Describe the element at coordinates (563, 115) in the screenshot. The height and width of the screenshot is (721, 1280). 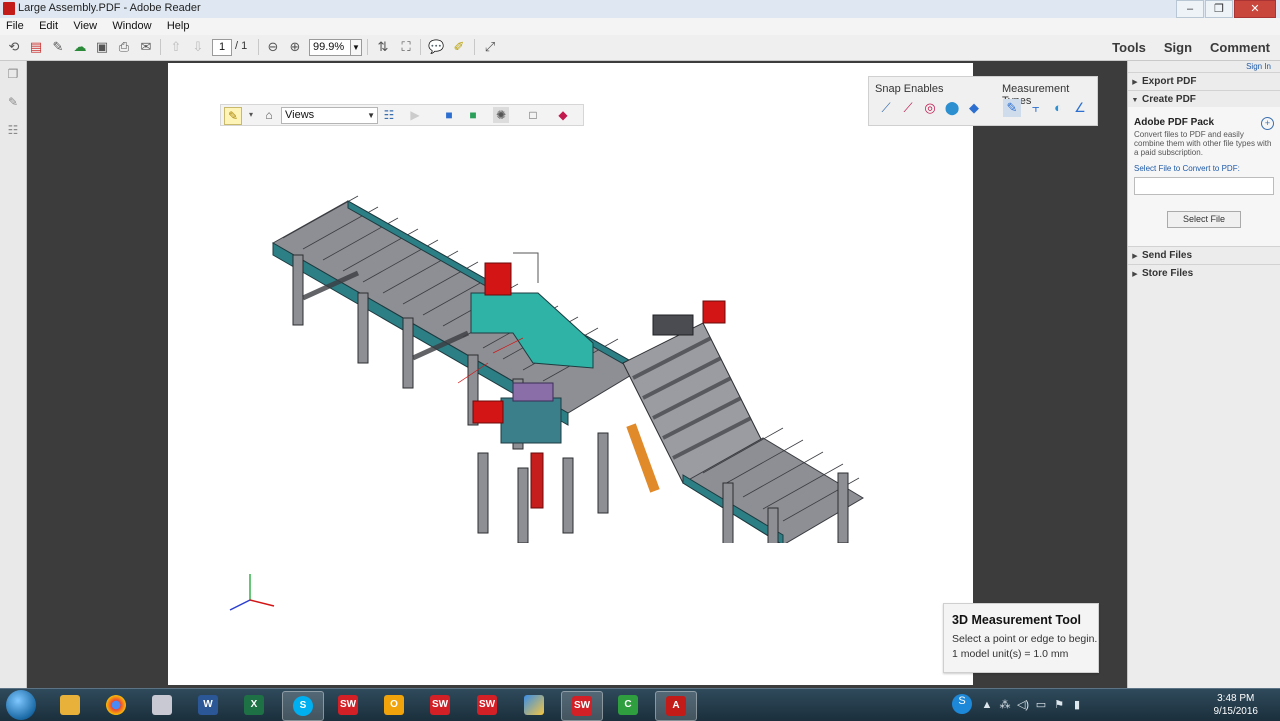
I see `cross-section-icon: ◆` at that location.